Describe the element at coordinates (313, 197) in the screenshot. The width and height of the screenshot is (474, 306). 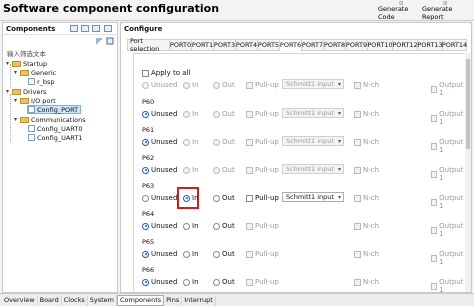
I see `p63-input-type-select: Schmitt1 input ▾` at that location.